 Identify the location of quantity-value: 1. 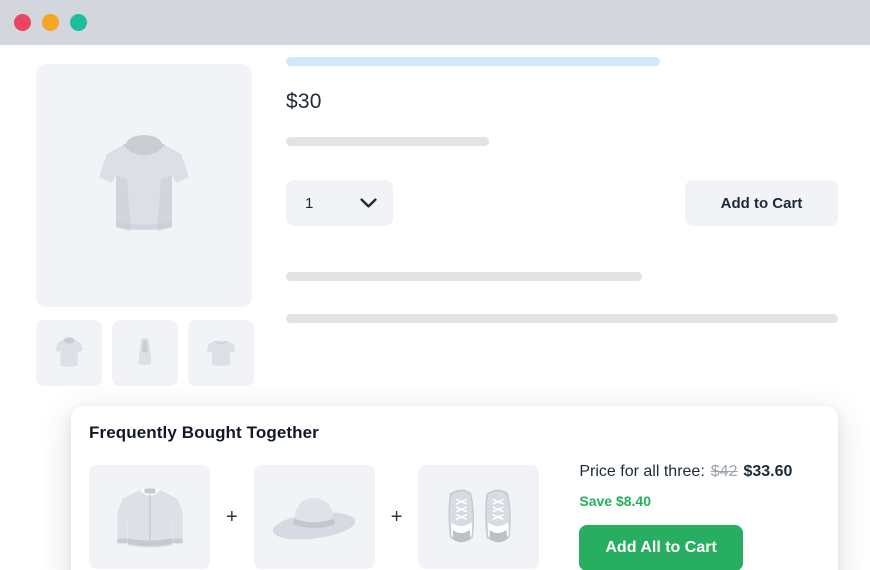
(309, 203).